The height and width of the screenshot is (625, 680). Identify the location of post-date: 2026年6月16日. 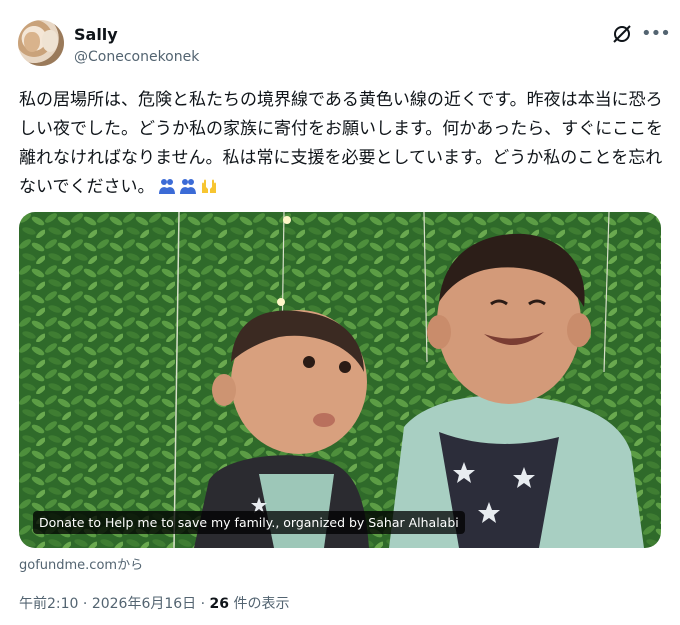
(144, 604).